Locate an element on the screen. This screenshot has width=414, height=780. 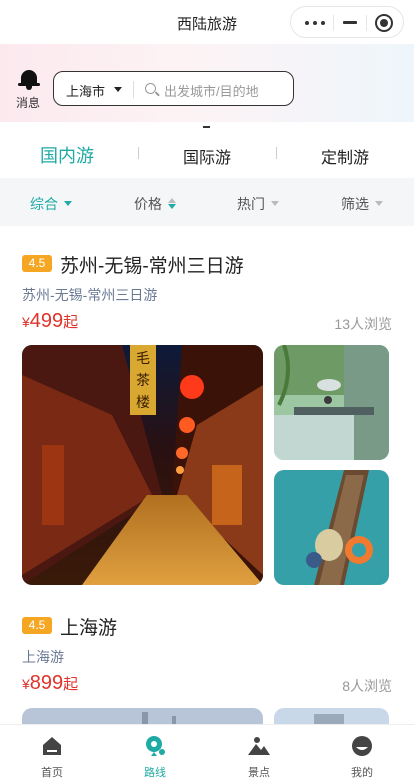
view-count: 13人浏览 is located at coordinates (363, 324).